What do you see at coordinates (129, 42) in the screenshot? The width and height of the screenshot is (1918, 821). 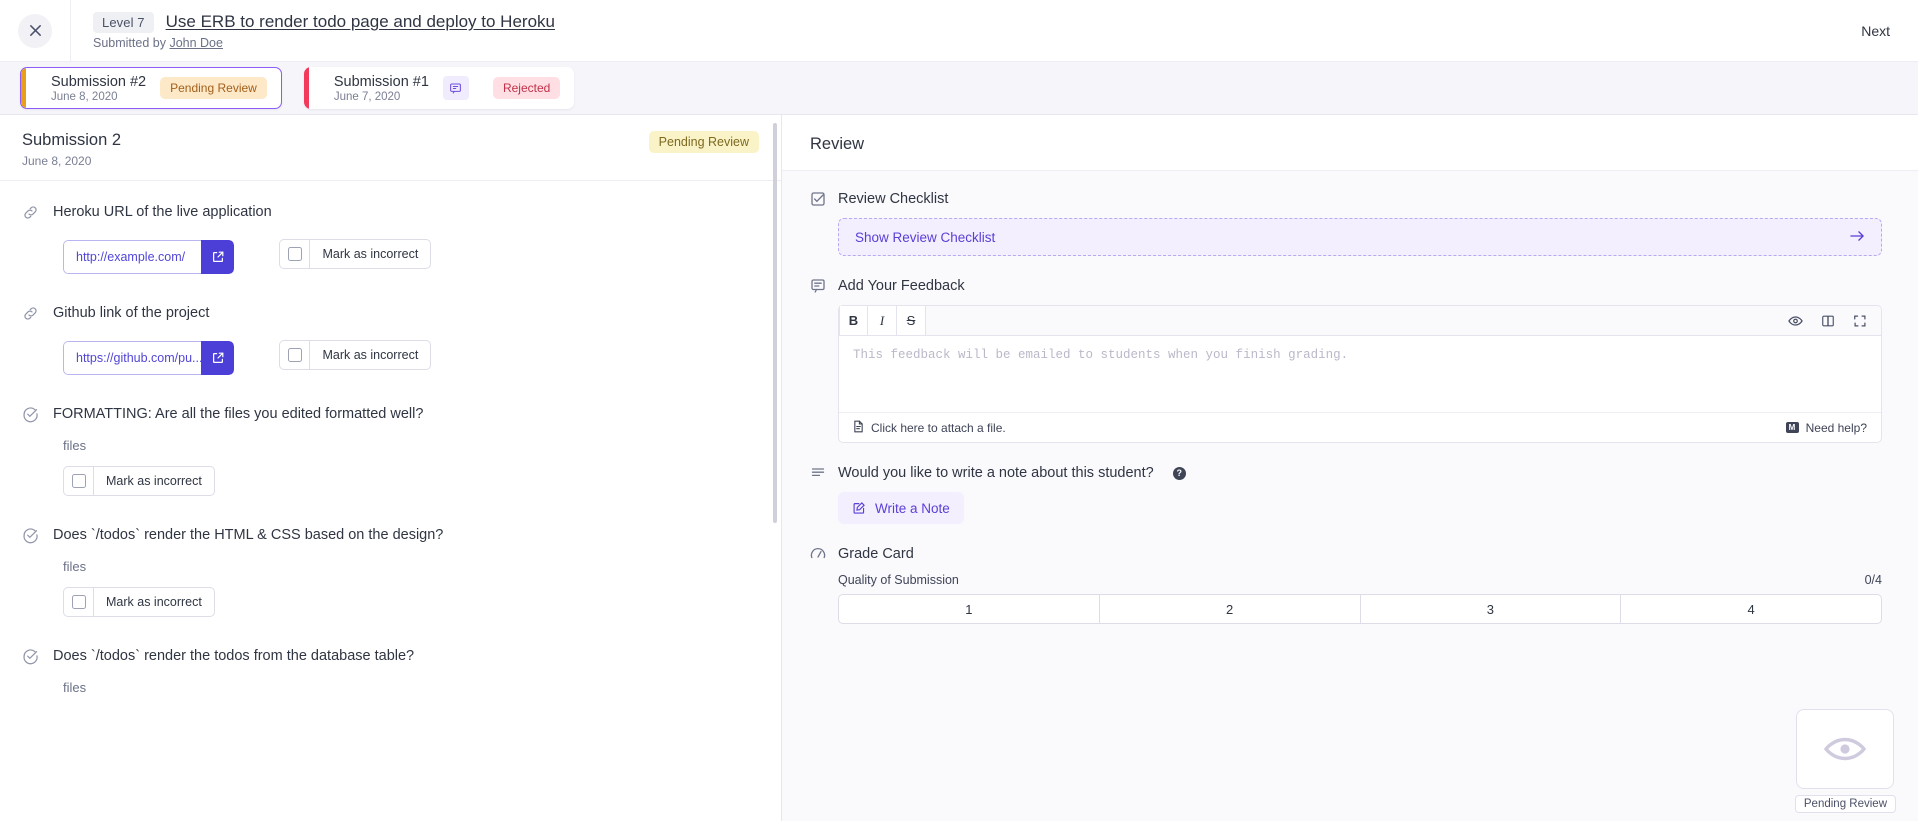 I see `submitted-by-prefix: Submitted by` at bounding box center [129, 42].